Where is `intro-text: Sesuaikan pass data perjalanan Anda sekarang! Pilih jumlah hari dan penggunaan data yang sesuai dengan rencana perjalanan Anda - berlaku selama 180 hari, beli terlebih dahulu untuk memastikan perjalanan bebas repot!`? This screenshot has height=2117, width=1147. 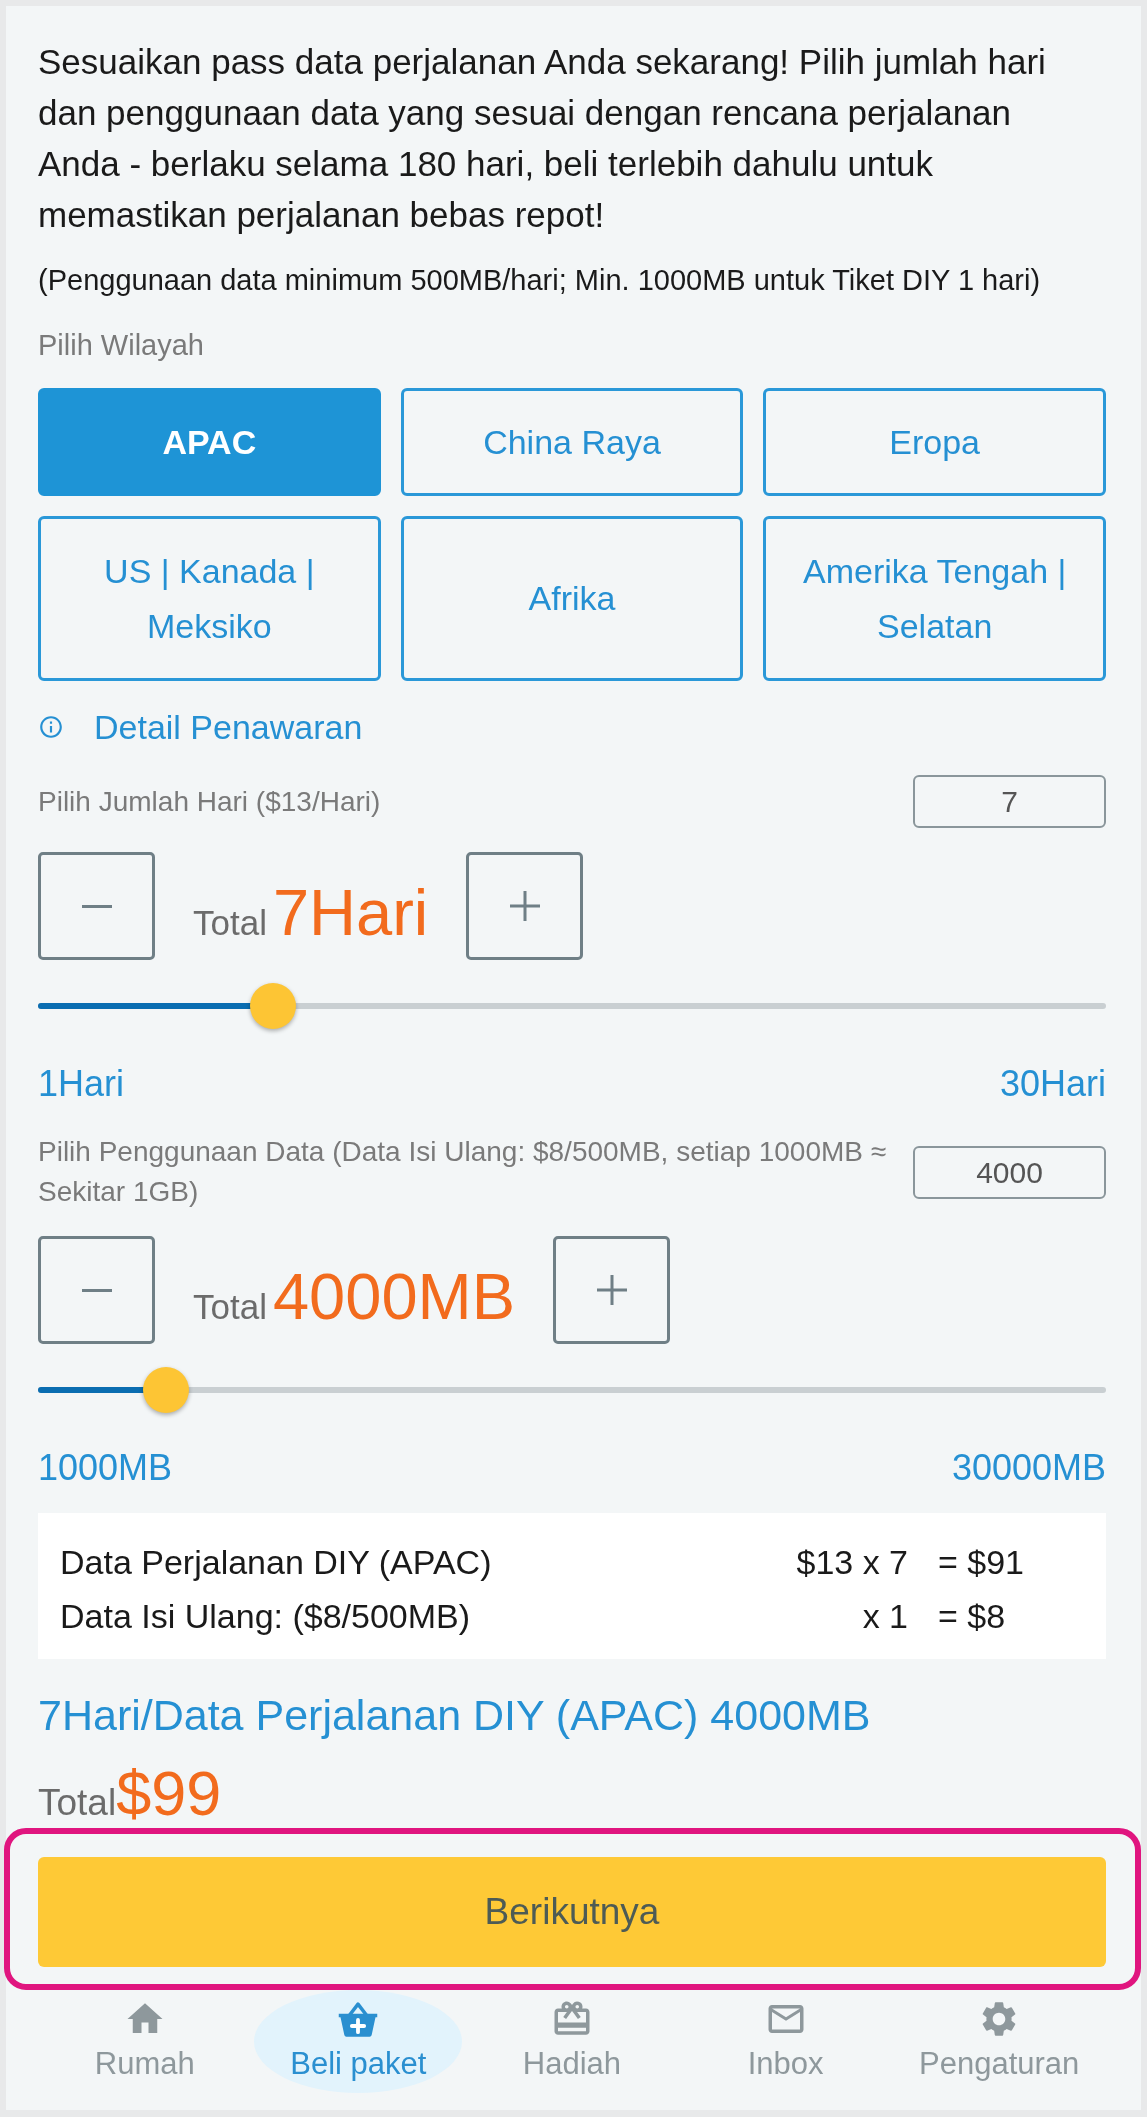
intro-text: Sesuaikan pass data perjalanan Anda sekarang! Pilih jumlah hari dan penggunaan data yang sesuai dengan rencana perjalanan Anda - berlaku selama 180 hari, beli terlebih dahulu untuk memastikan perjalanan bebas repot! is located at coordinates (542, 138).